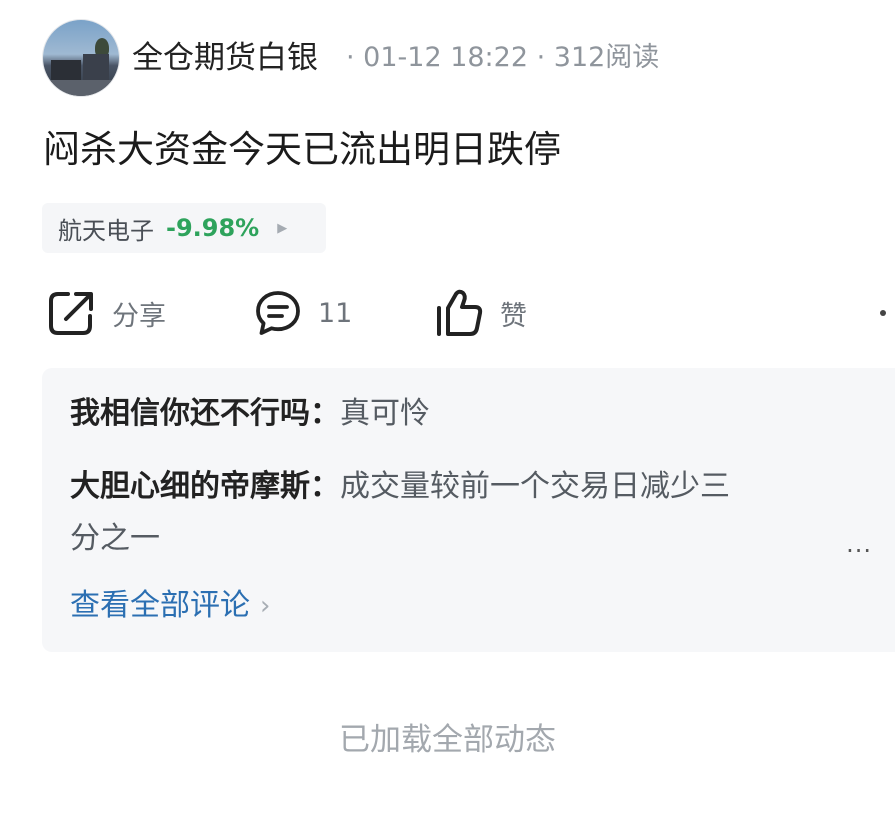 The image size is (895, 813). I want to click on comment-item: 我相信你还不行吗：真可怜, so click(250, 414).